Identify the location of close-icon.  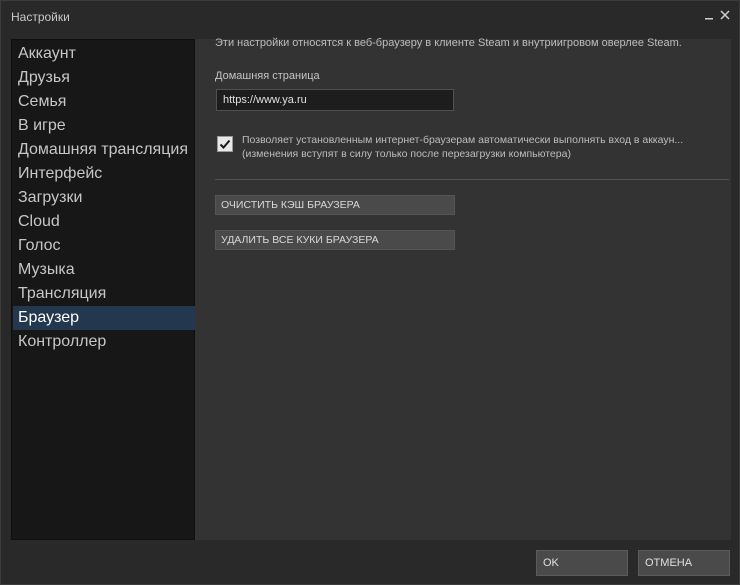
(725, 16).